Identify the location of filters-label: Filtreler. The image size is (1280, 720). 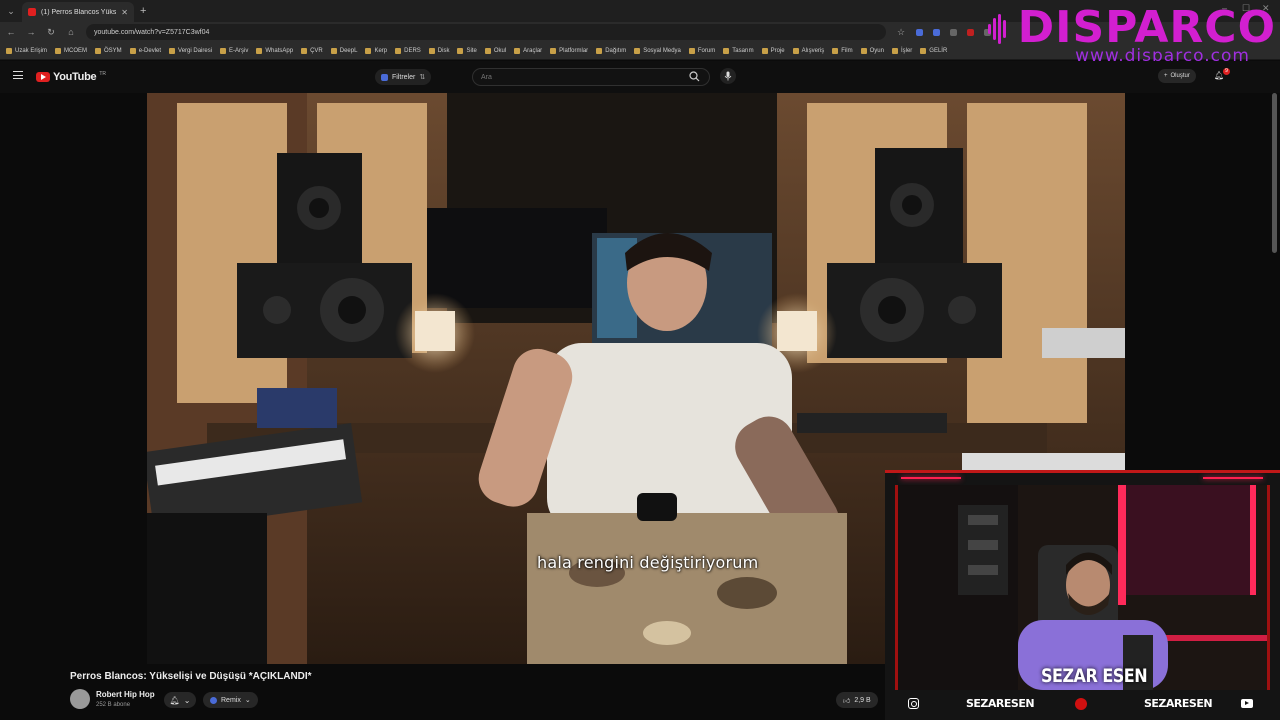
(404, 77).